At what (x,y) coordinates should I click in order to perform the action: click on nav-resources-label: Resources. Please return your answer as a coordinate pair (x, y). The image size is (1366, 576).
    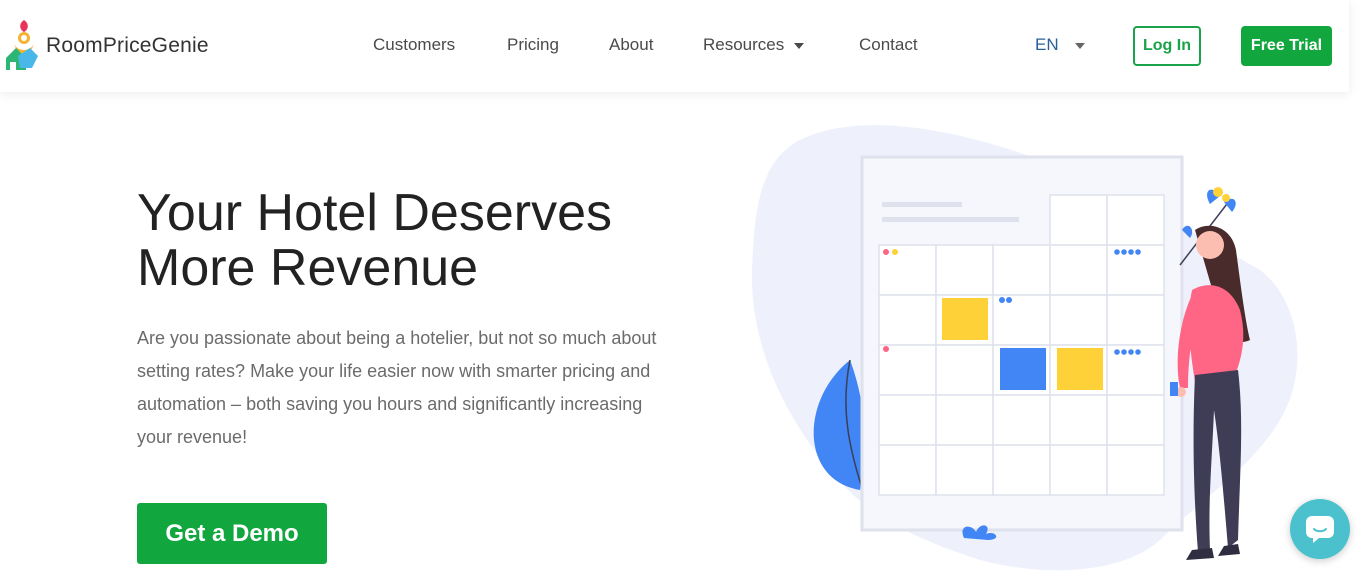
    Looking at the image, I should click on (744, 44).